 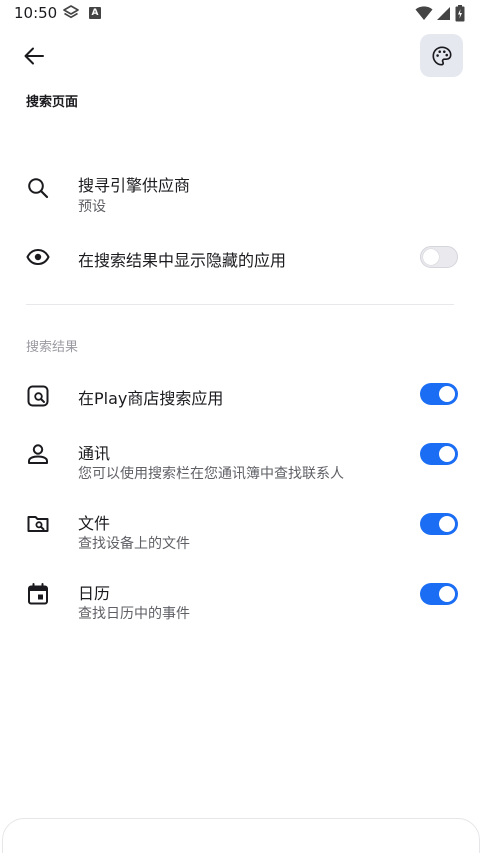 I want to click on palette-icon, so click(x=441, y=55).